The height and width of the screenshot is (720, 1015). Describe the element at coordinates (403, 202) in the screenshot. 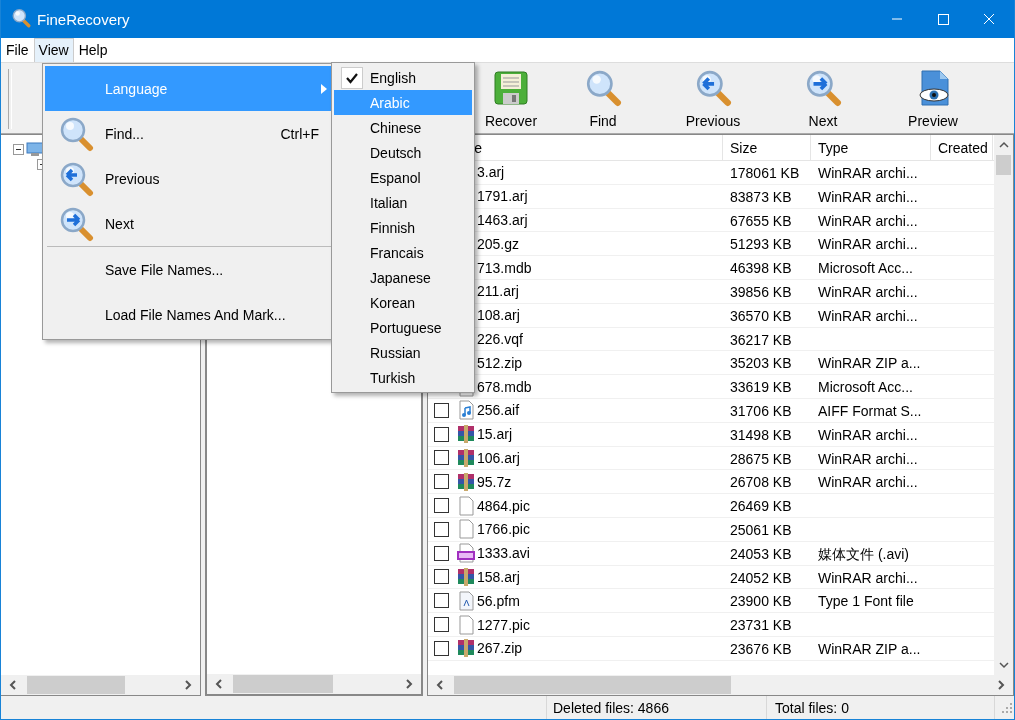

I see `menu-item: Italian` at that location.